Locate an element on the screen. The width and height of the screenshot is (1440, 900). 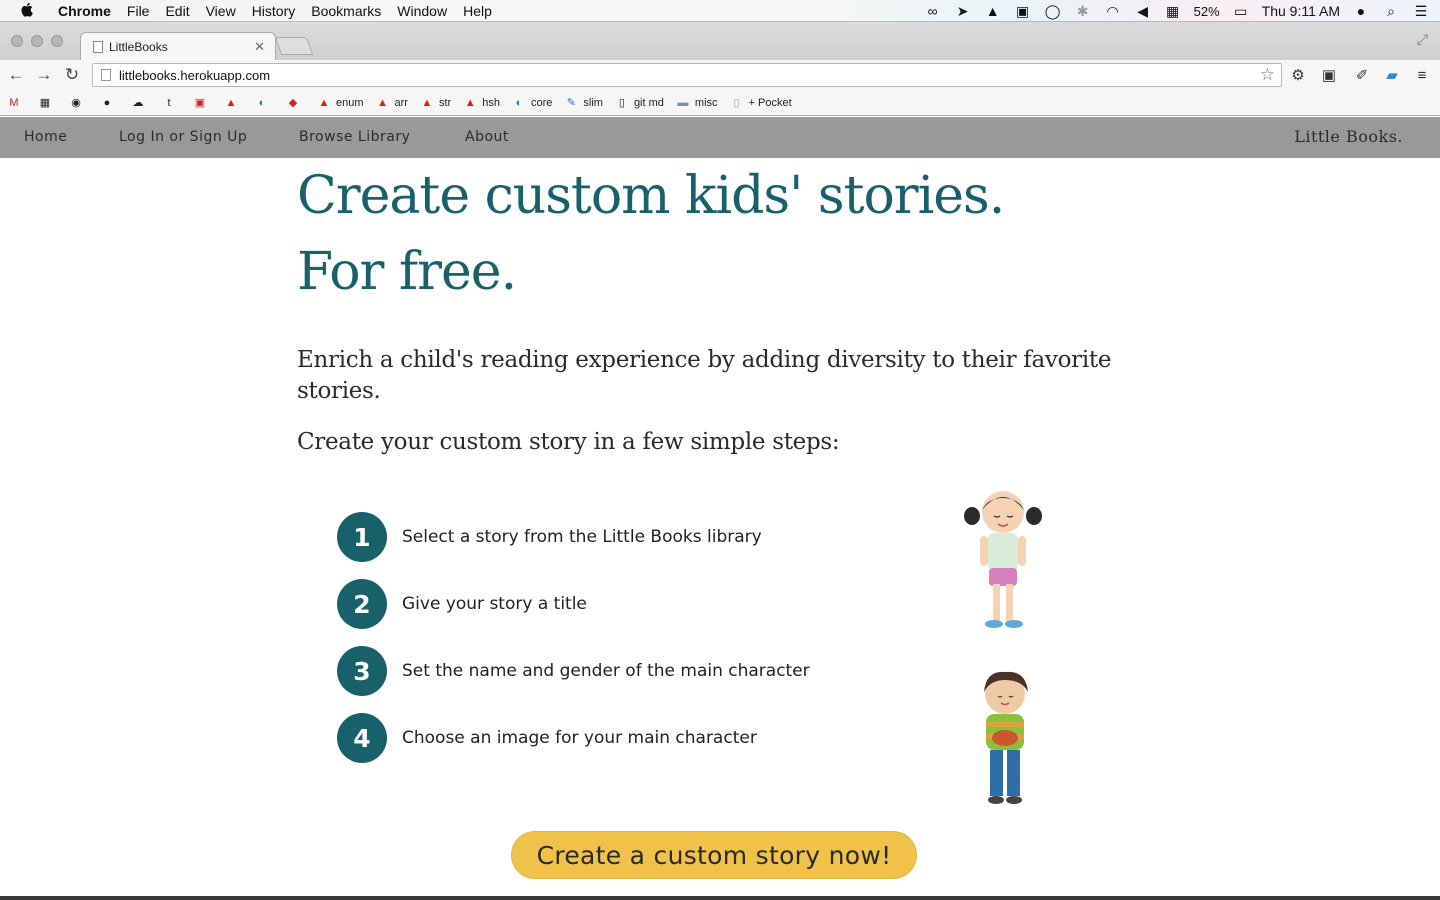
calendar-icon: ▦ is located at coordinates (1173, 11).